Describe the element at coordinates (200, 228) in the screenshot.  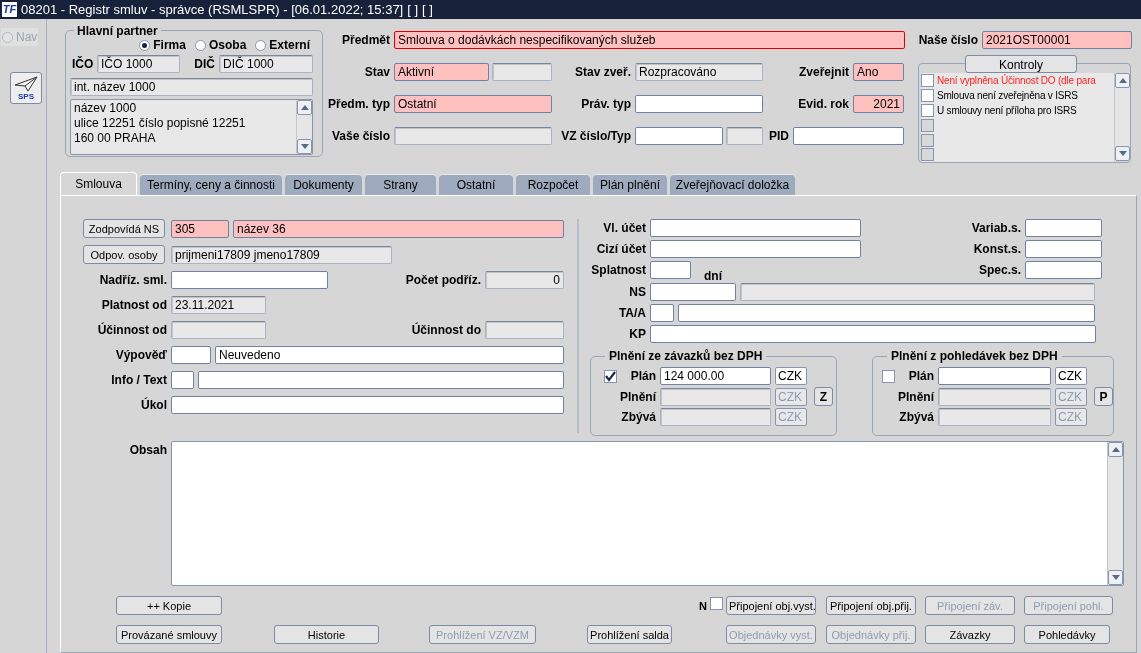
I see `input-field: 305` at that location.